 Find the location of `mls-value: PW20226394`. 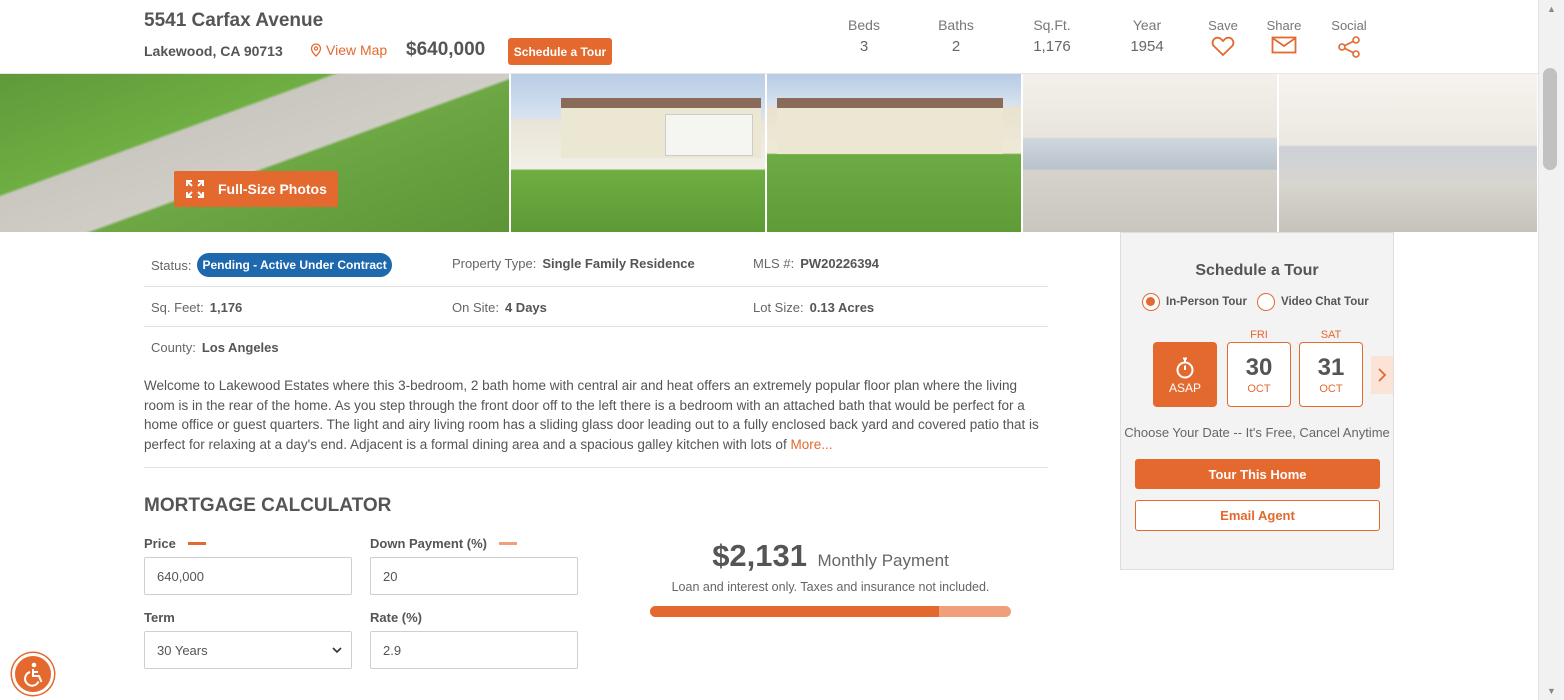

mls-value: PW20226394 is located at coordinates (839, 263).